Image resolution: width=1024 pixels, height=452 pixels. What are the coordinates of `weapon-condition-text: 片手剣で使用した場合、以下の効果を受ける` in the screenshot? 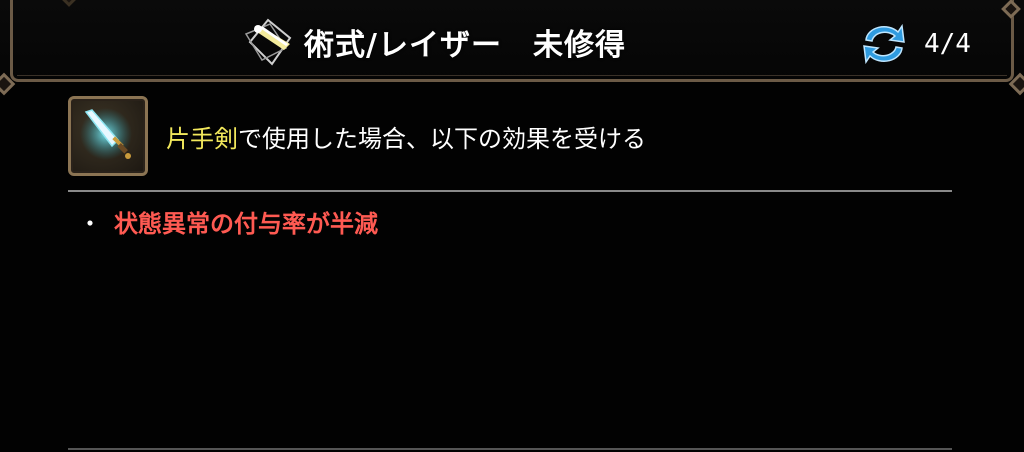 It's located at (406, 136).